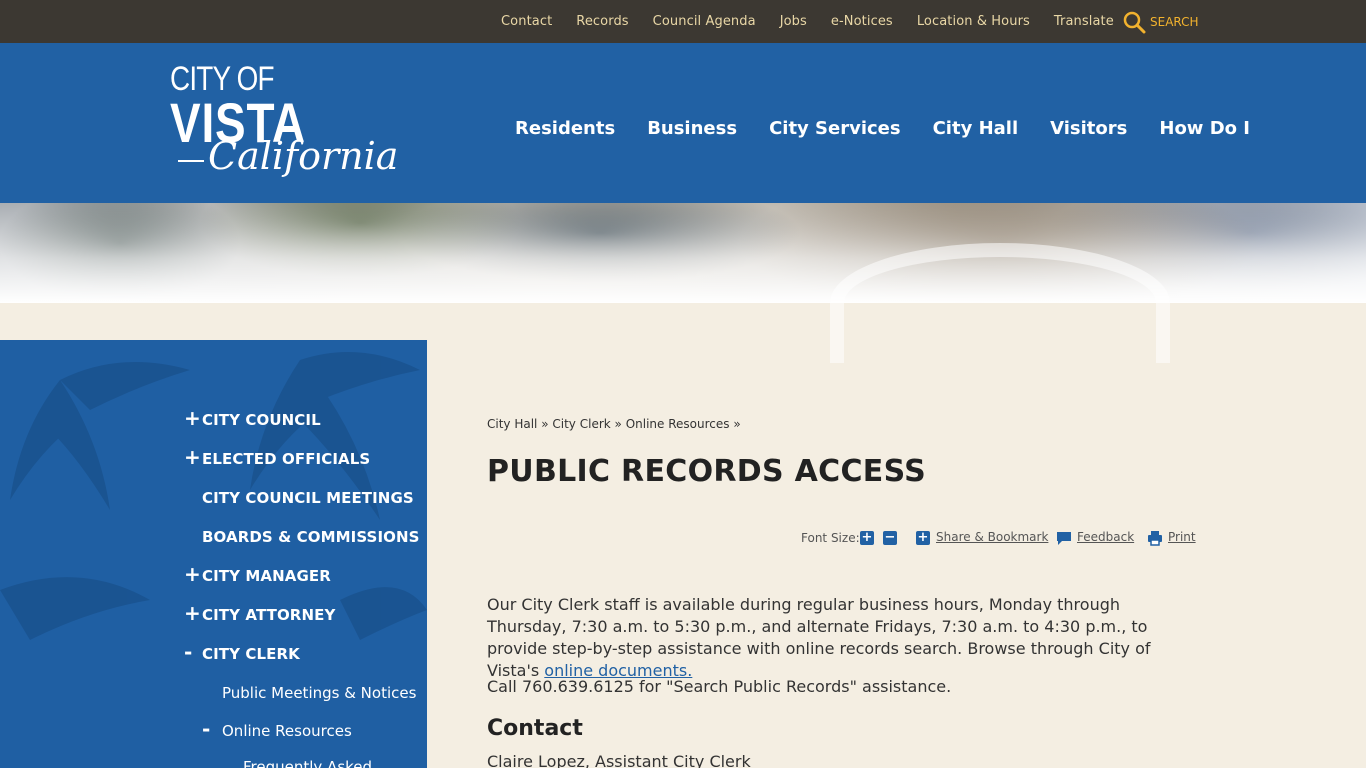 The width and height of the screenshot is (1366, 768). I want to click on logo-dash, so click(191, 161).